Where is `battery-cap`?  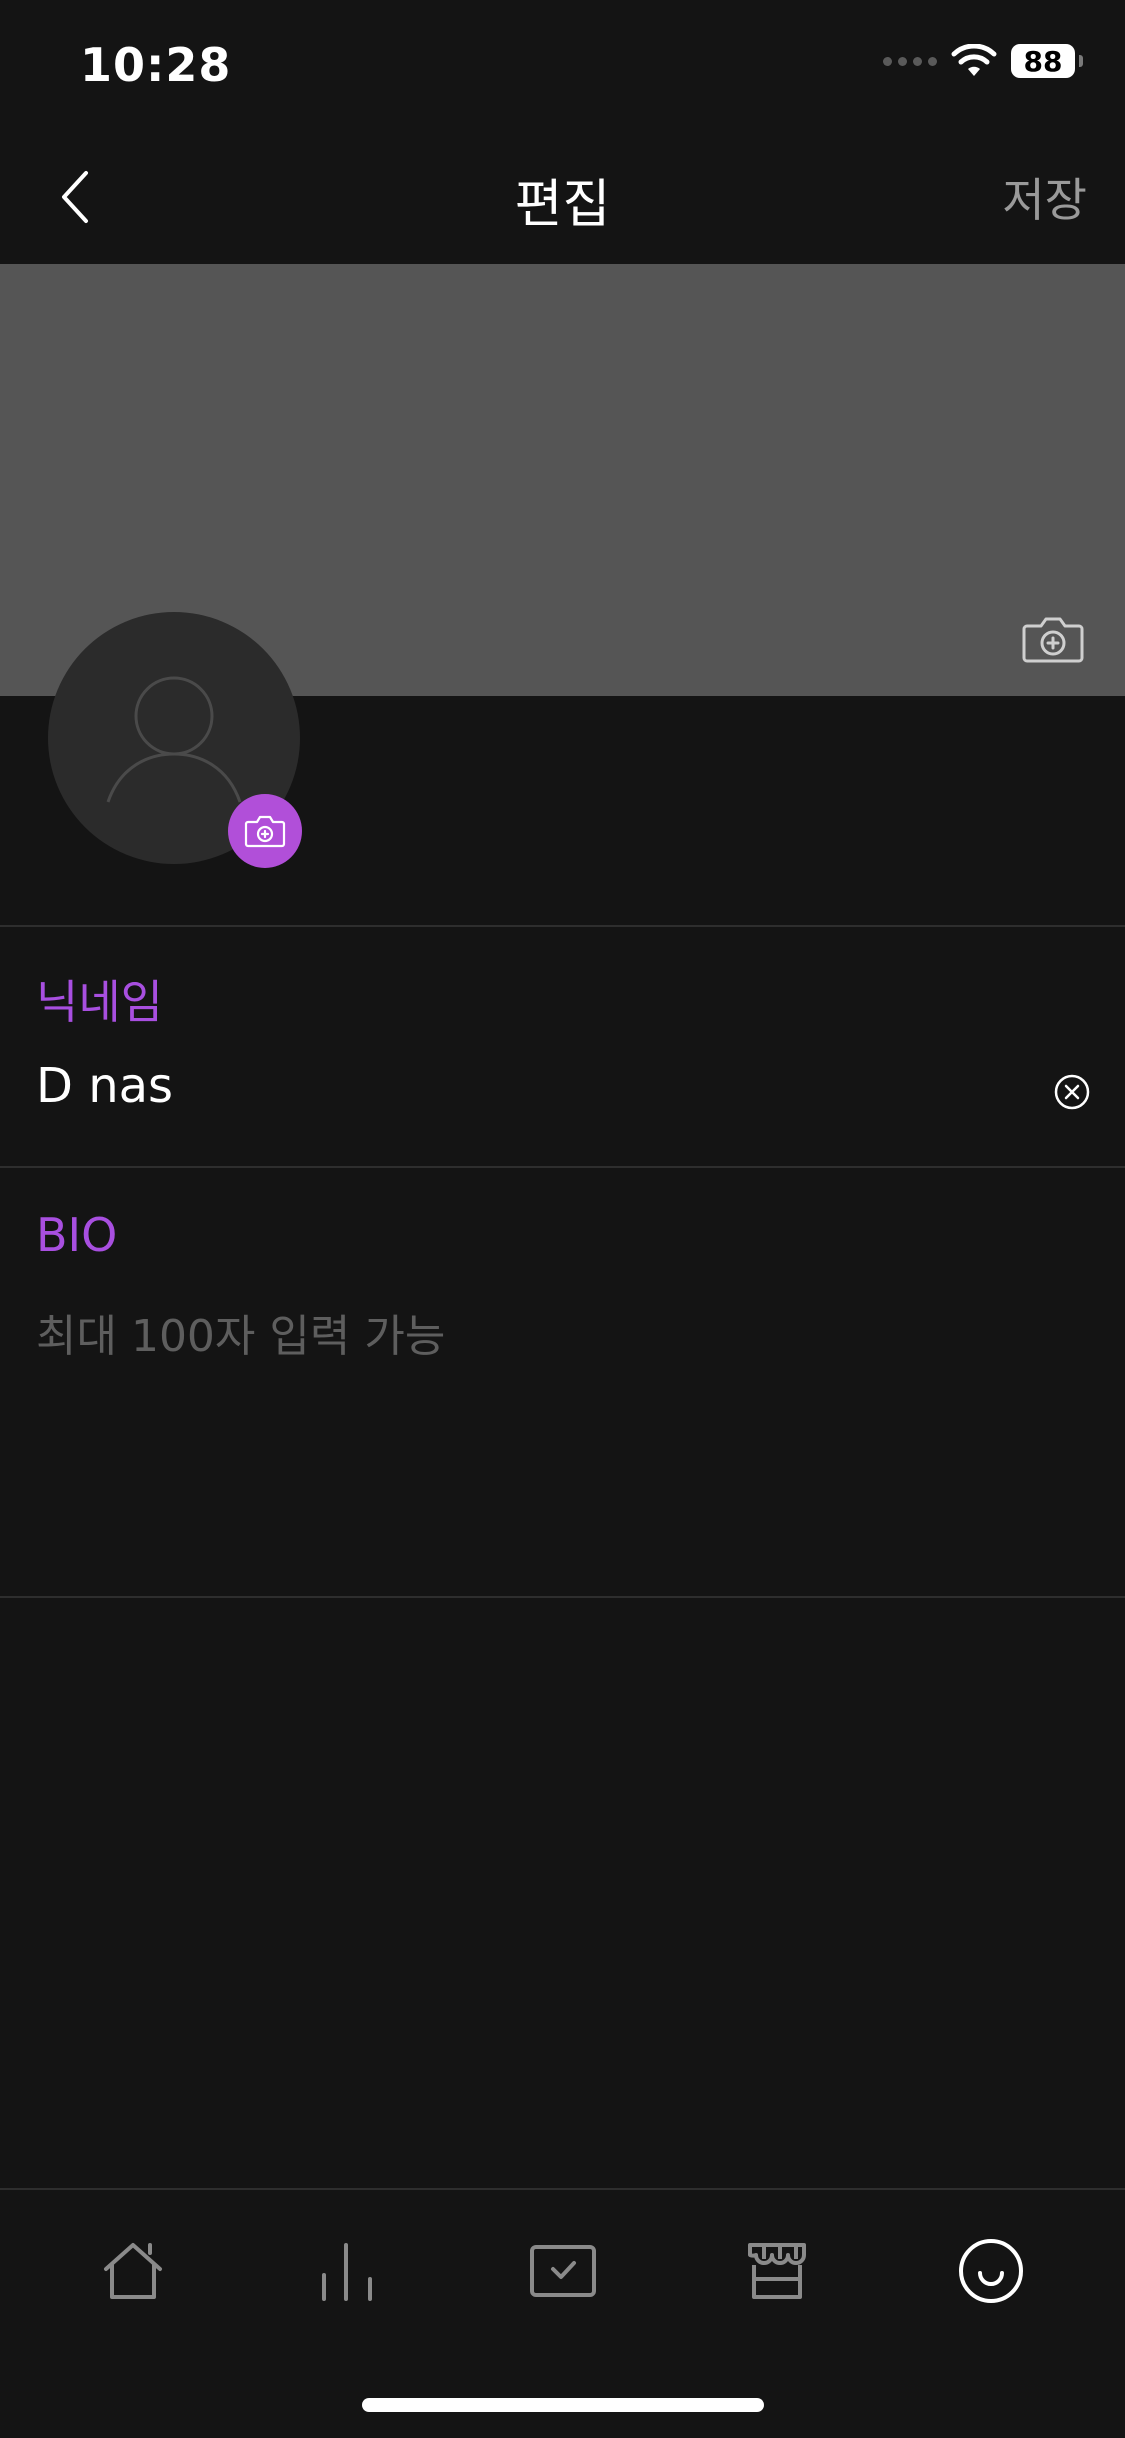
battery-cap is located at coordinates (1081, 61).